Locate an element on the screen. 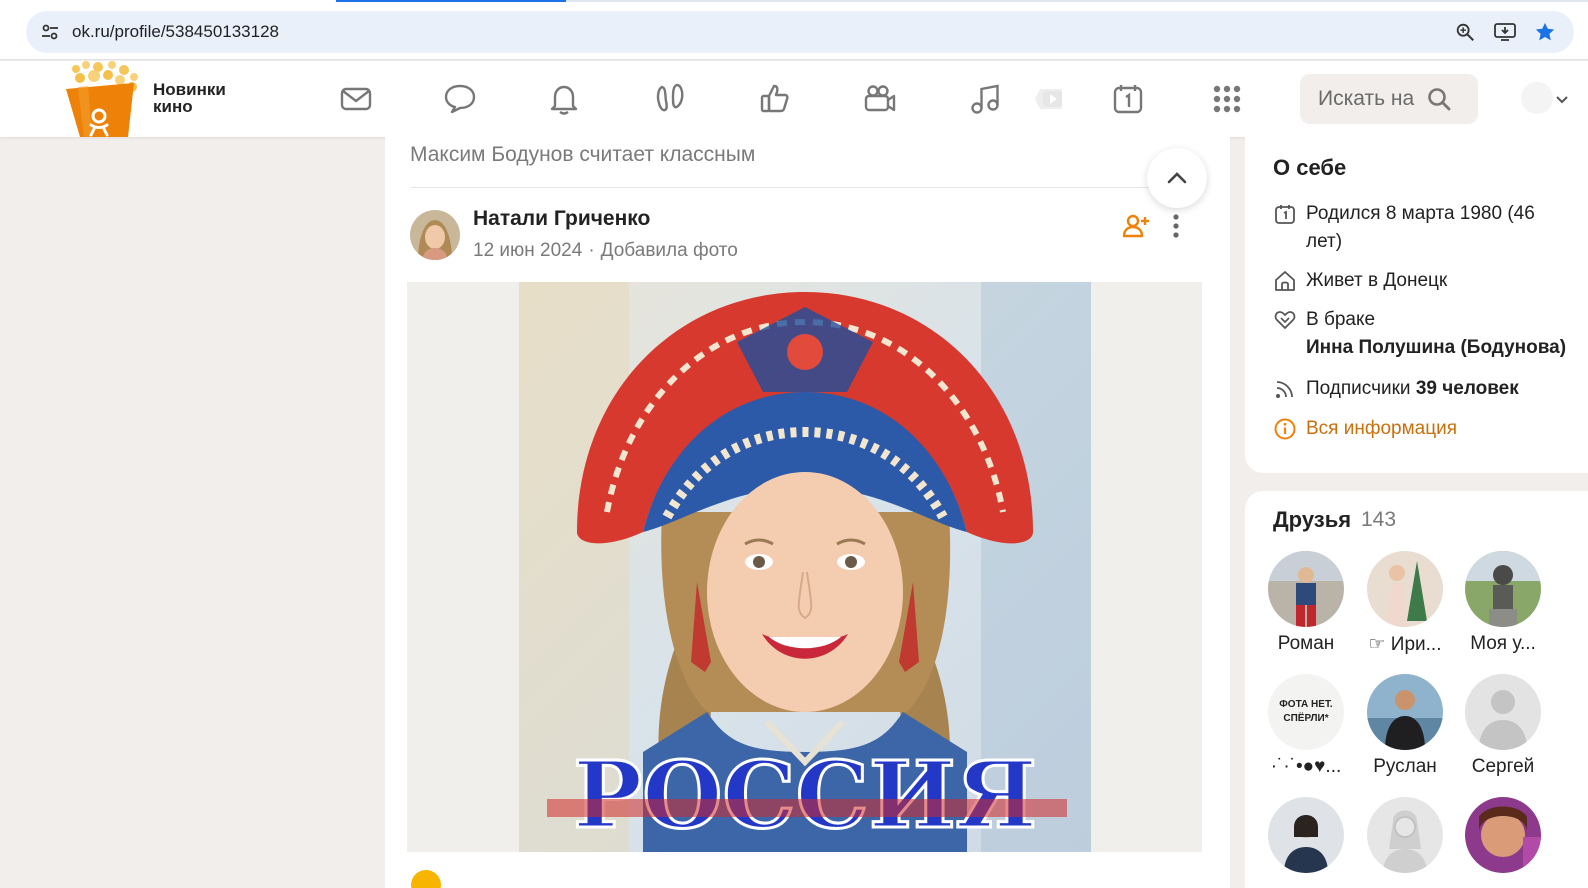 Image resolution: width=1588 pixels, height=888 pixels. post-author-avatar is located at coordinates (435, 235).